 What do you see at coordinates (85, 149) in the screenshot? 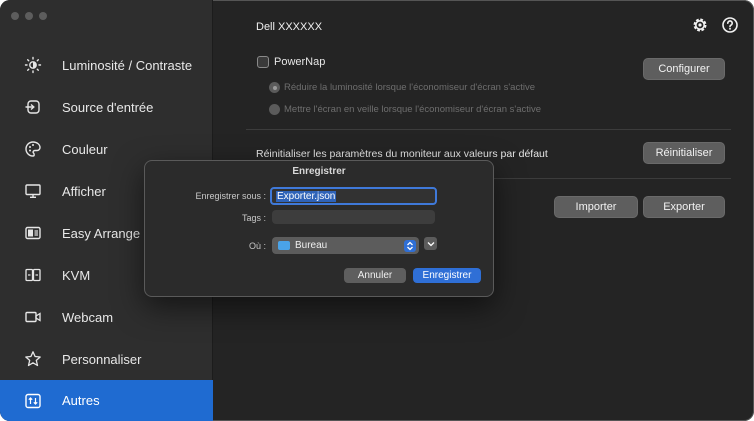
I see `sidebar-item-label: Couleur` at bounding box center [85, 149].